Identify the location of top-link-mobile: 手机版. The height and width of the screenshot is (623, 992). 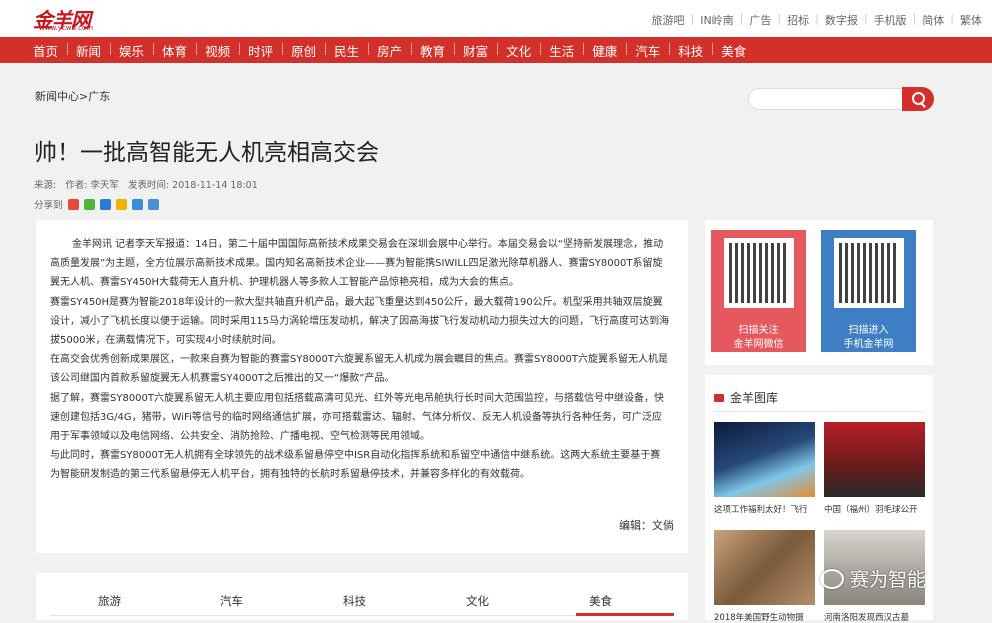
(890, 20).